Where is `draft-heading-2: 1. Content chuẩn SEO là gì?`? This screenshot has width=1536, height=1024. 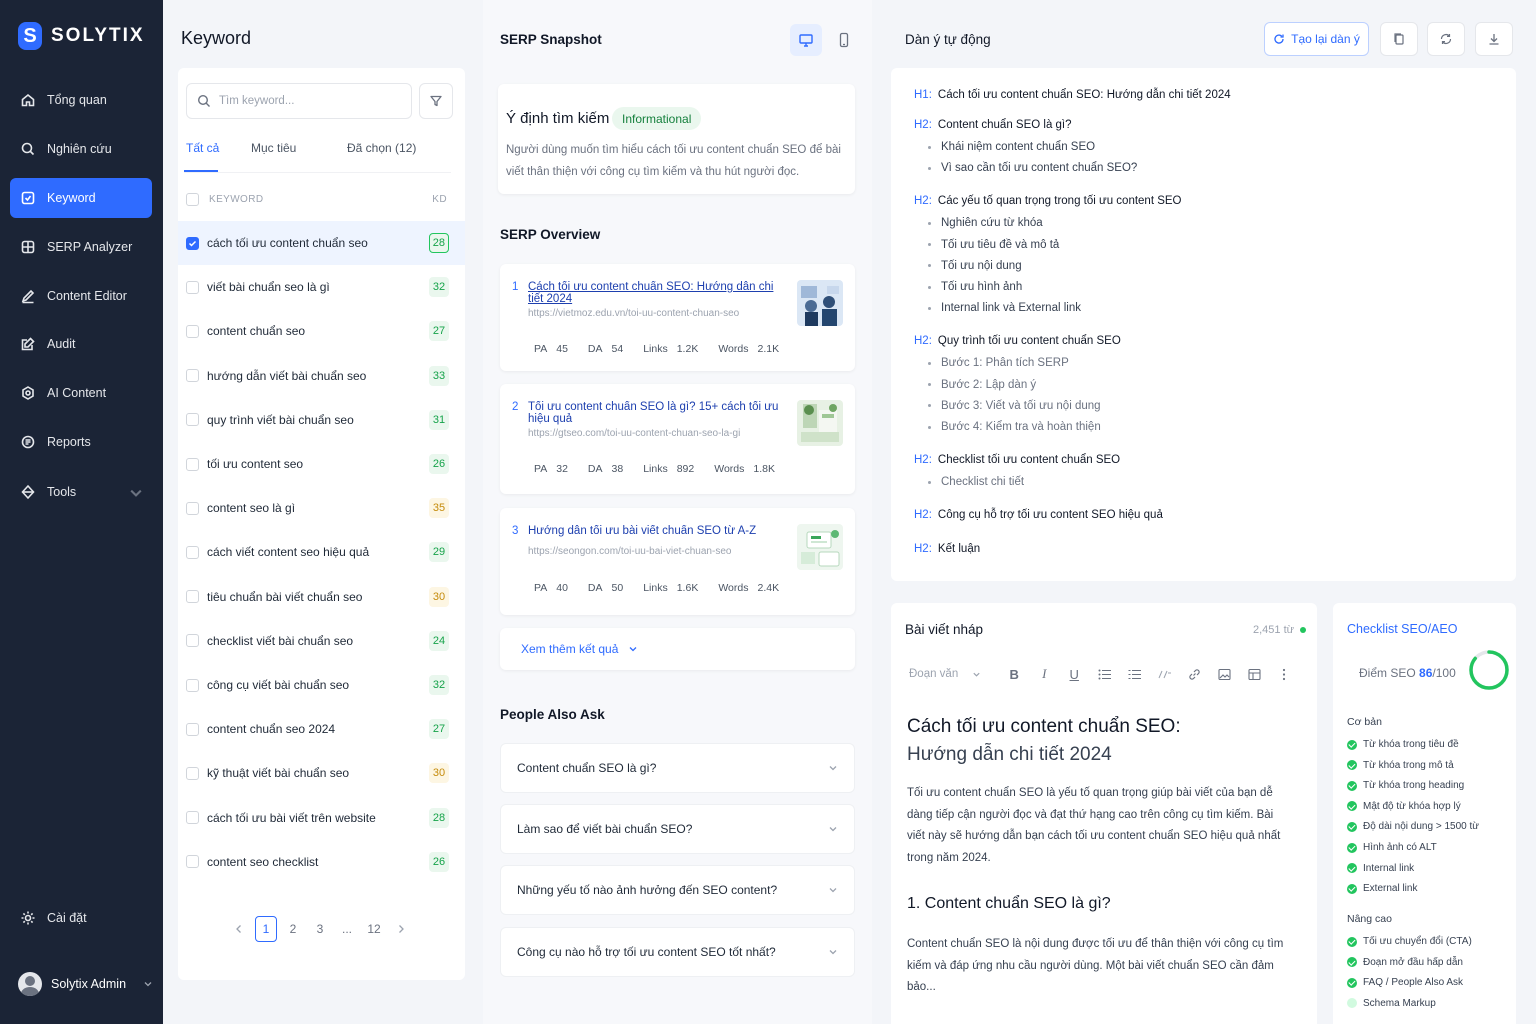
draft-heading-2: 1. Content chuẩn SEO là gì? is located at coordinates (1009, 904).